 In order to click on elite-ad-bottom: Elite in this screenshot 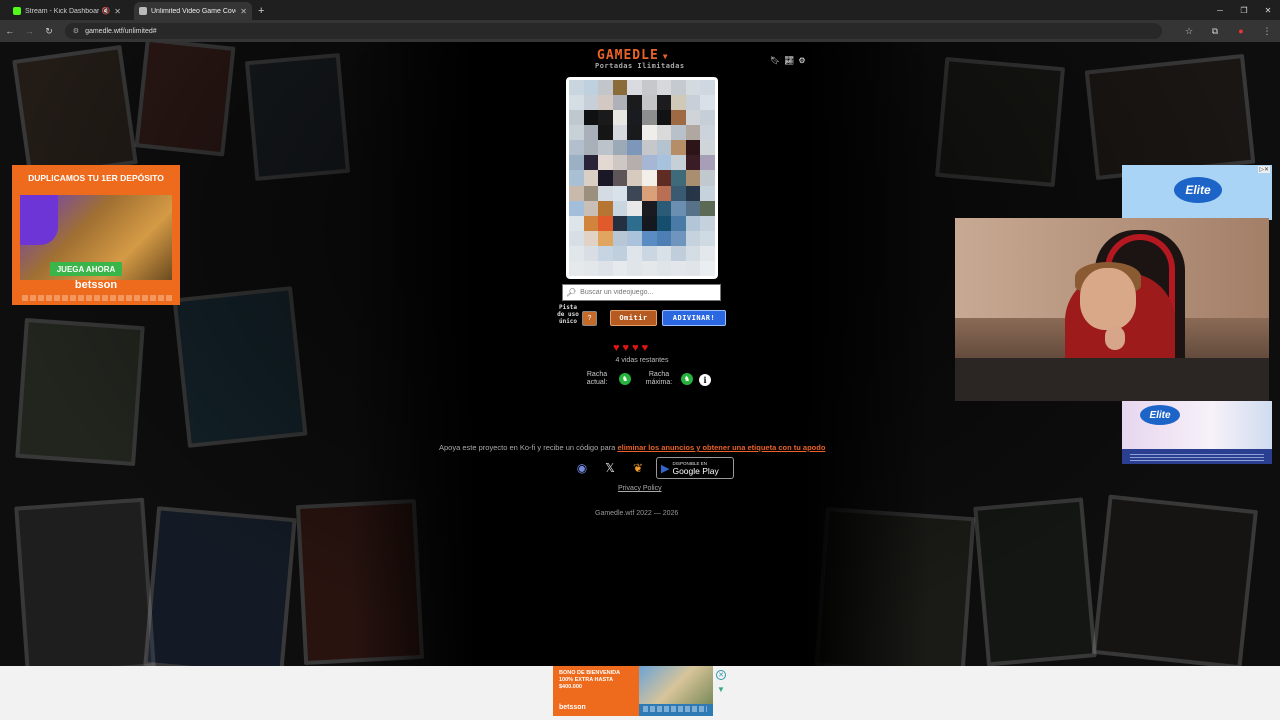, I will do `click(1197, 432)`.